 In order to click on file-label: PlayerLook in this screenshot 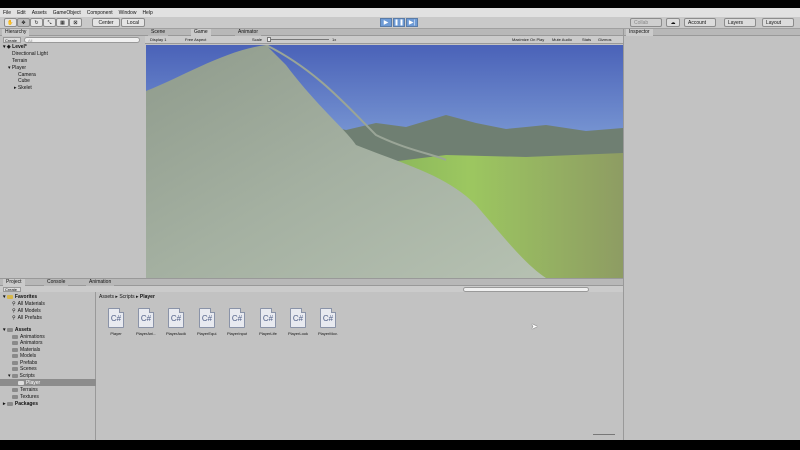, I will do `click(298, 333)`.